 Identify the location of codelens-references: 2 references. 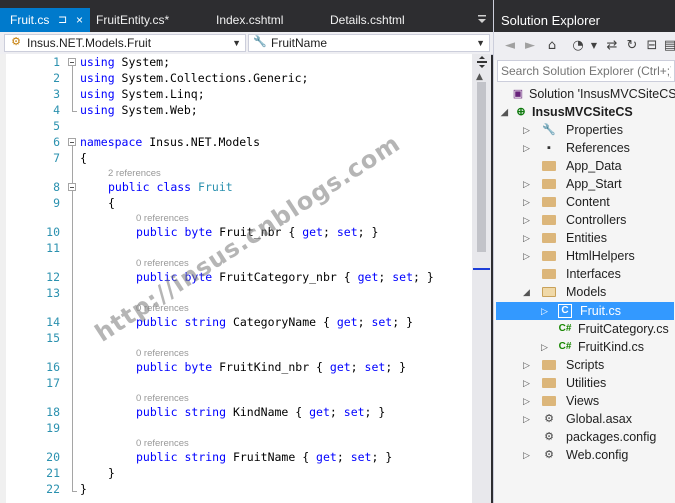
(134, 173).